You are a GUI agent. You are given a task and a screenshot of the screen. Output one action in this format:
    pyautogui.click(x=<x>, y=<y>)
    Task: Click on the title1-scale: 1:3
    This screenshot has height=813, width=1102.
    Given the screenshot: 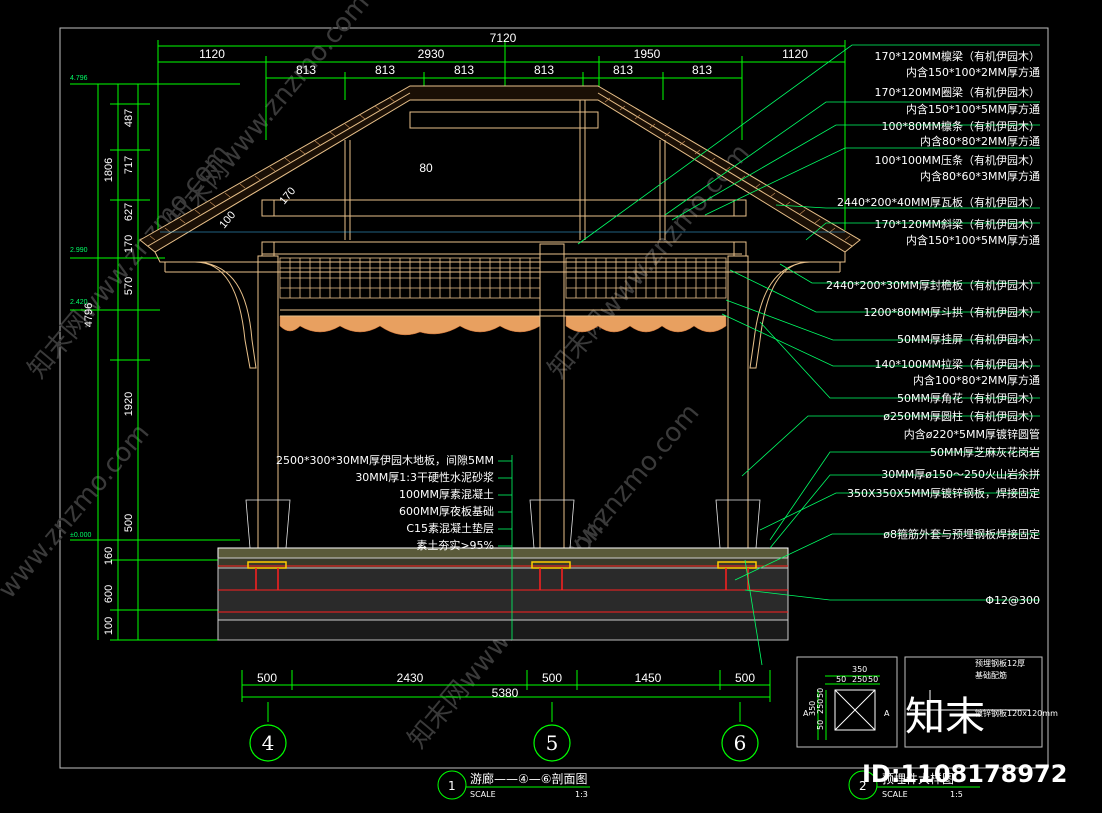 What is the action you would take?
    pyautogui.click(x=581, y=794)
    